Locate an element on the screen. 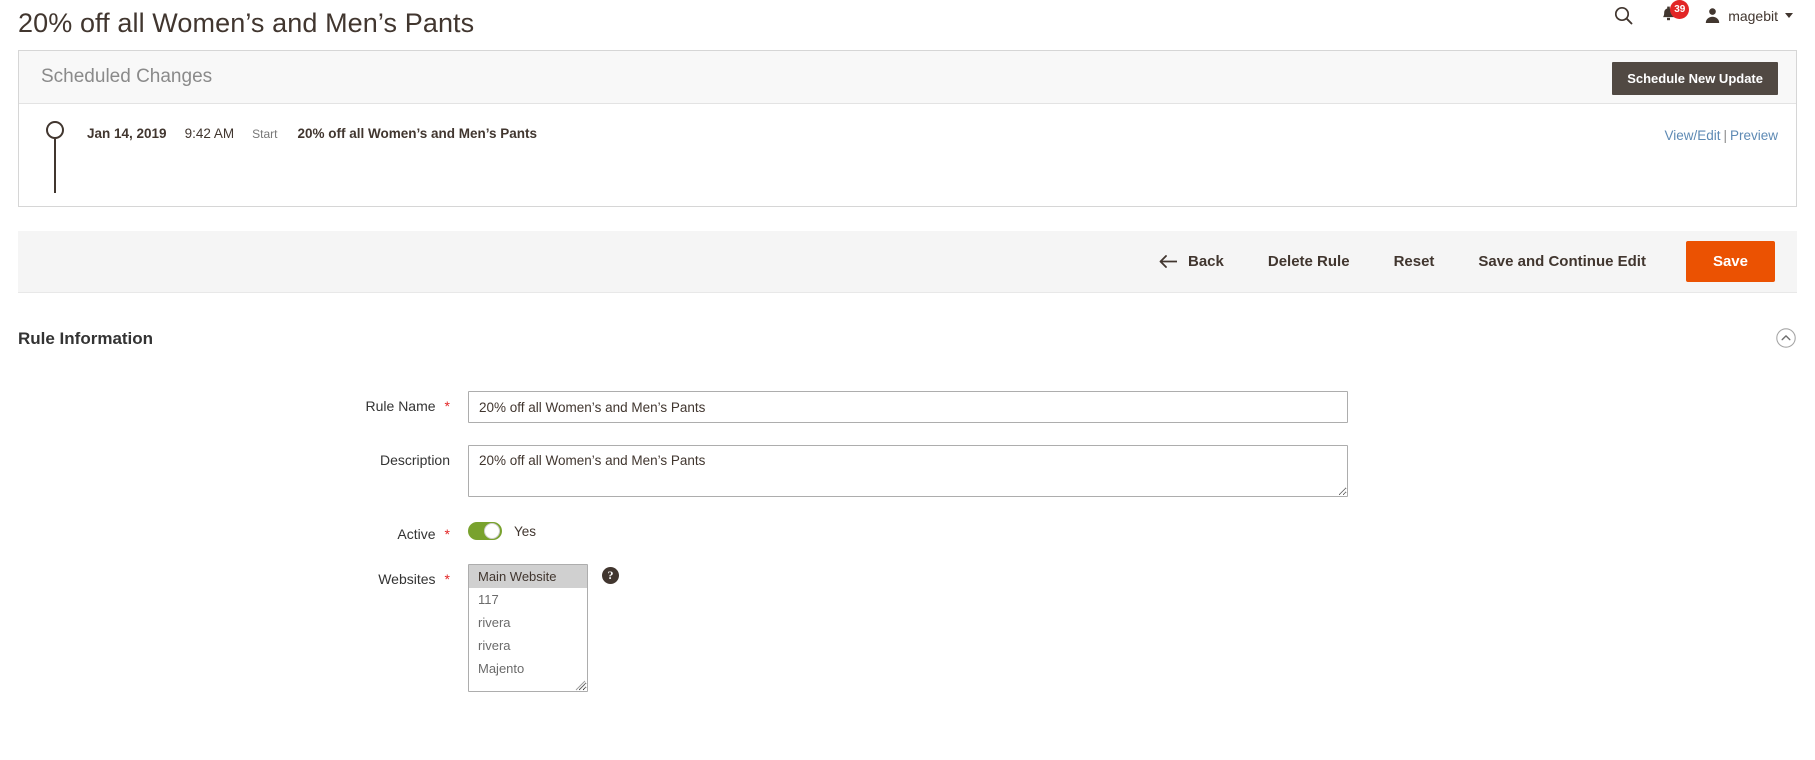 The height and width of the screenshot is (760, 1815). save-and-continue-edit-button: Save and Continue Edit is located at coordinates (1562, 261).